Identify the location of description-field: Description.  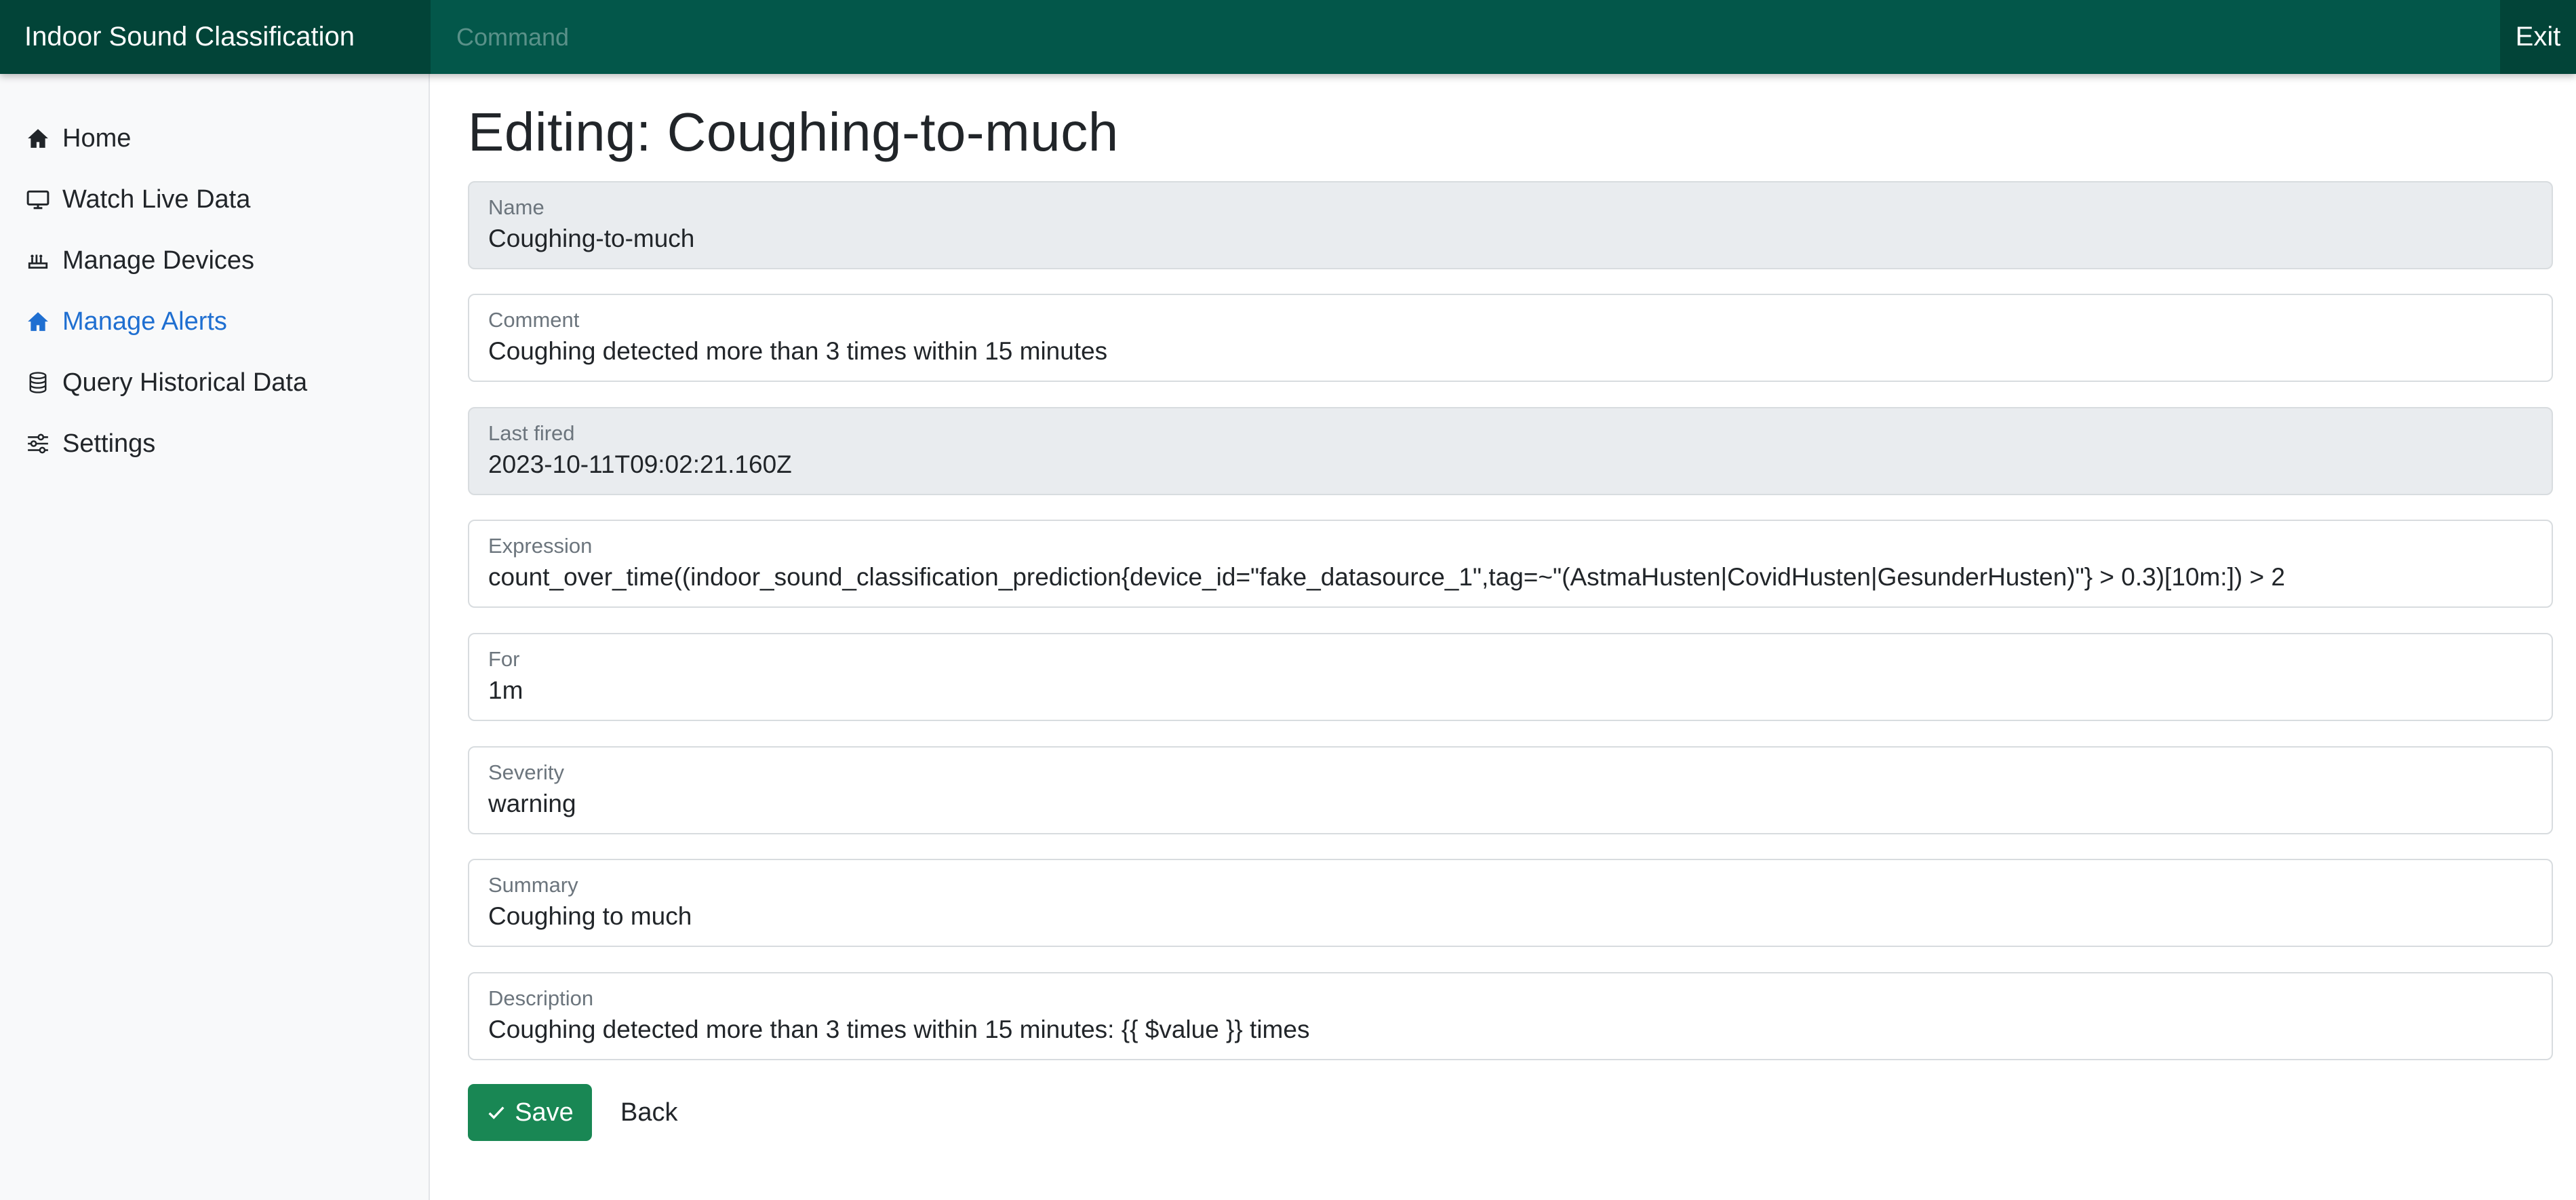
(1511, 1016).